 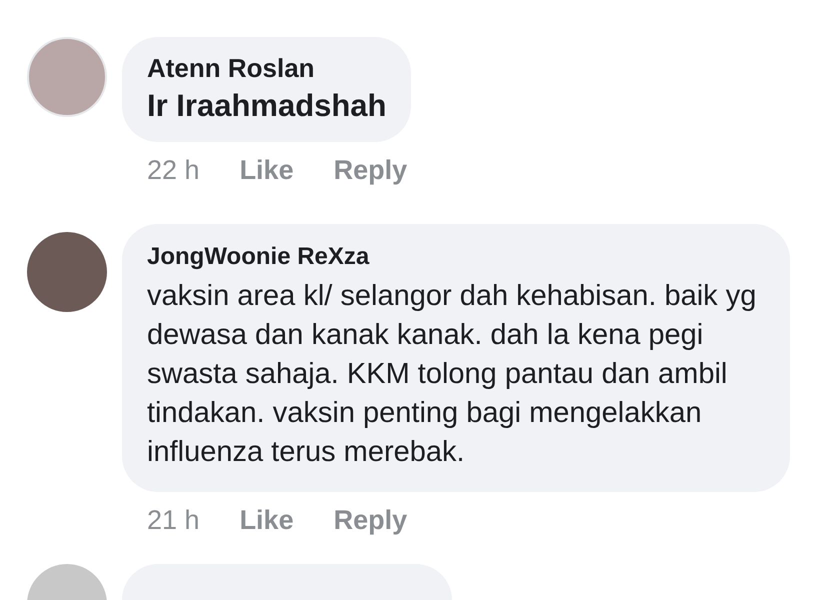 I want to click on author-name: JongWoonie ReXza, so click(x=456, y=256).